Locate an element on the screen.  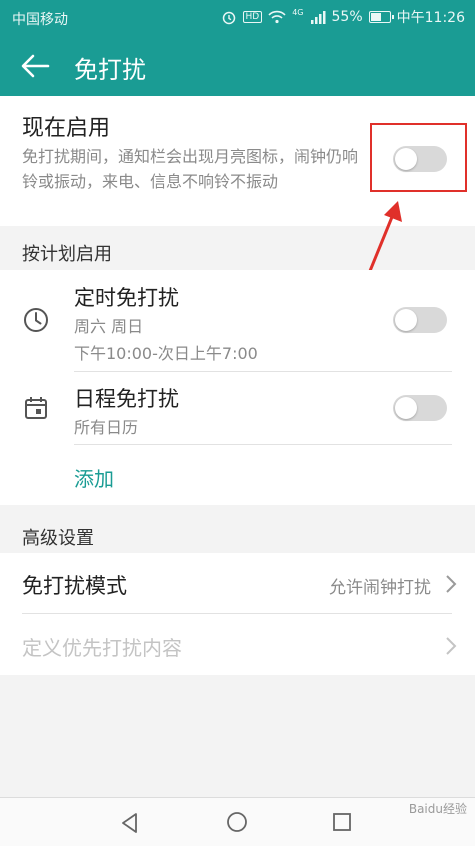
alarm-icon is located at coordinates (228, 18).